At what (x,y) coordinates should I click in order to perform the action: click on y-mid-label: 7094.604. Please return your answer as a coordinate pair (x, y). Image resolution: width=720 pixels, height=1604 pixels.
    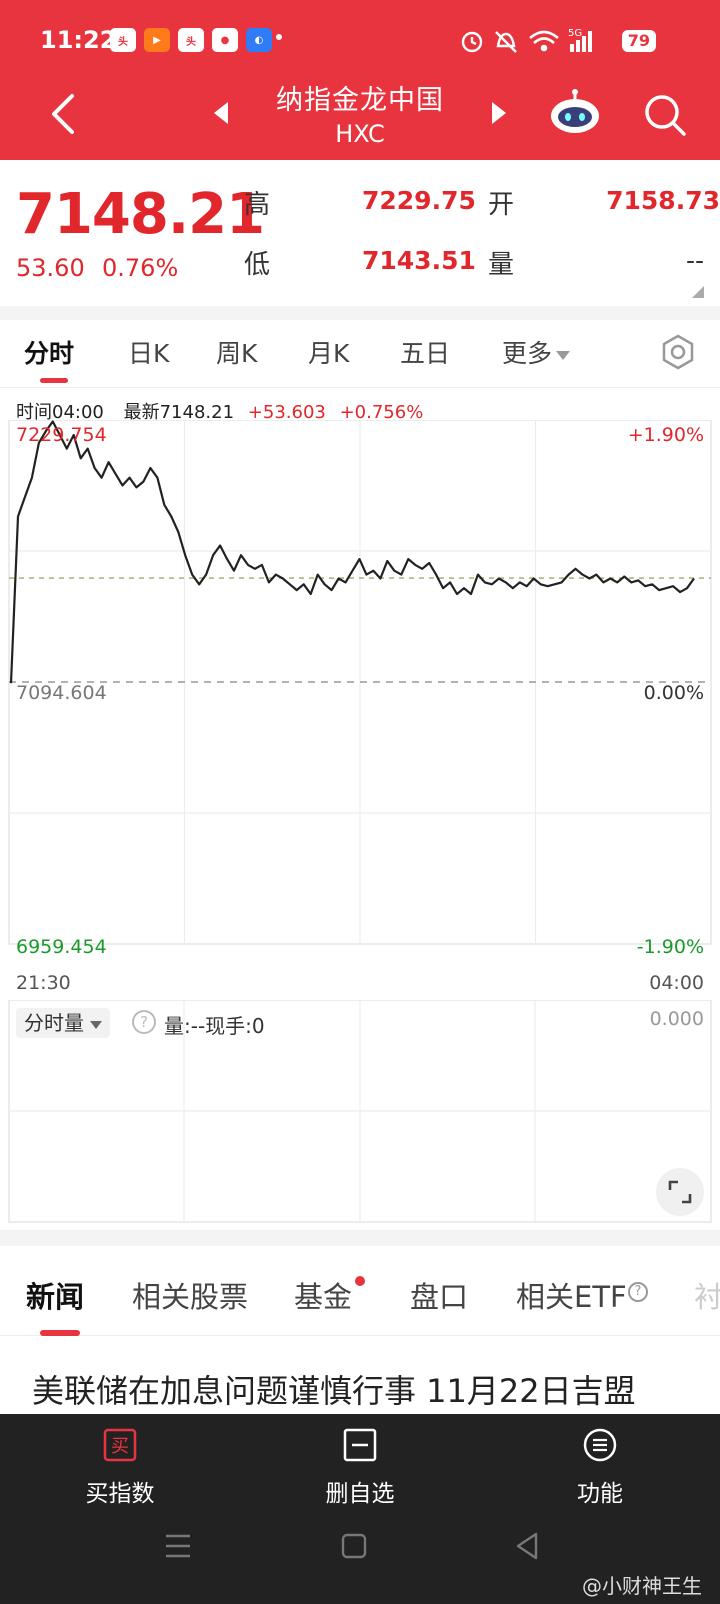
    Looking at the image, I should click on (61, 693).